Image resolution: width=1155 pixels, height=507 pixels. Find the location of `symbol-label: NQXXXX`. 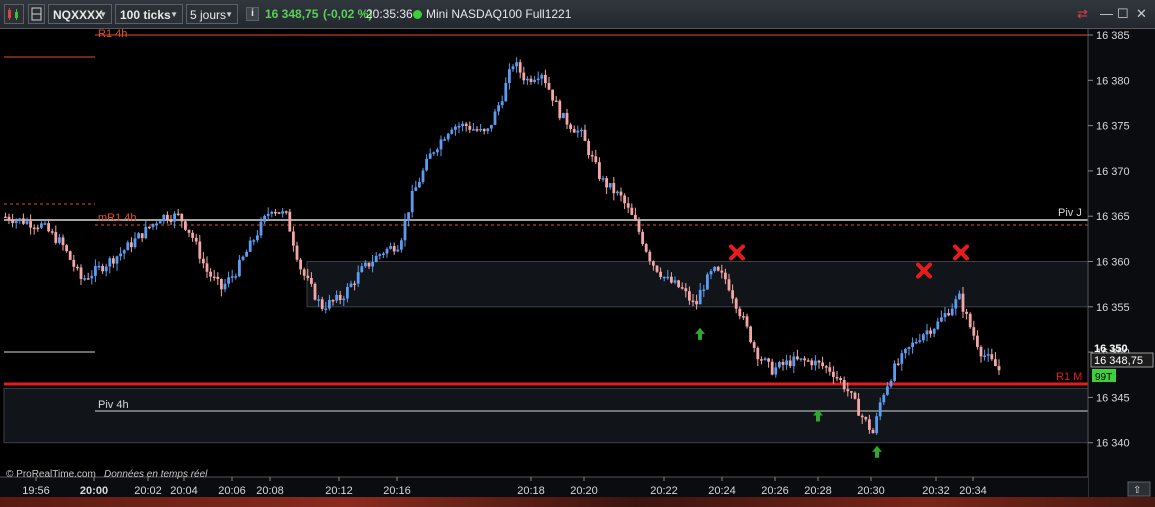

symbol-label: NQXXXX is located at coordinates (78, 15).